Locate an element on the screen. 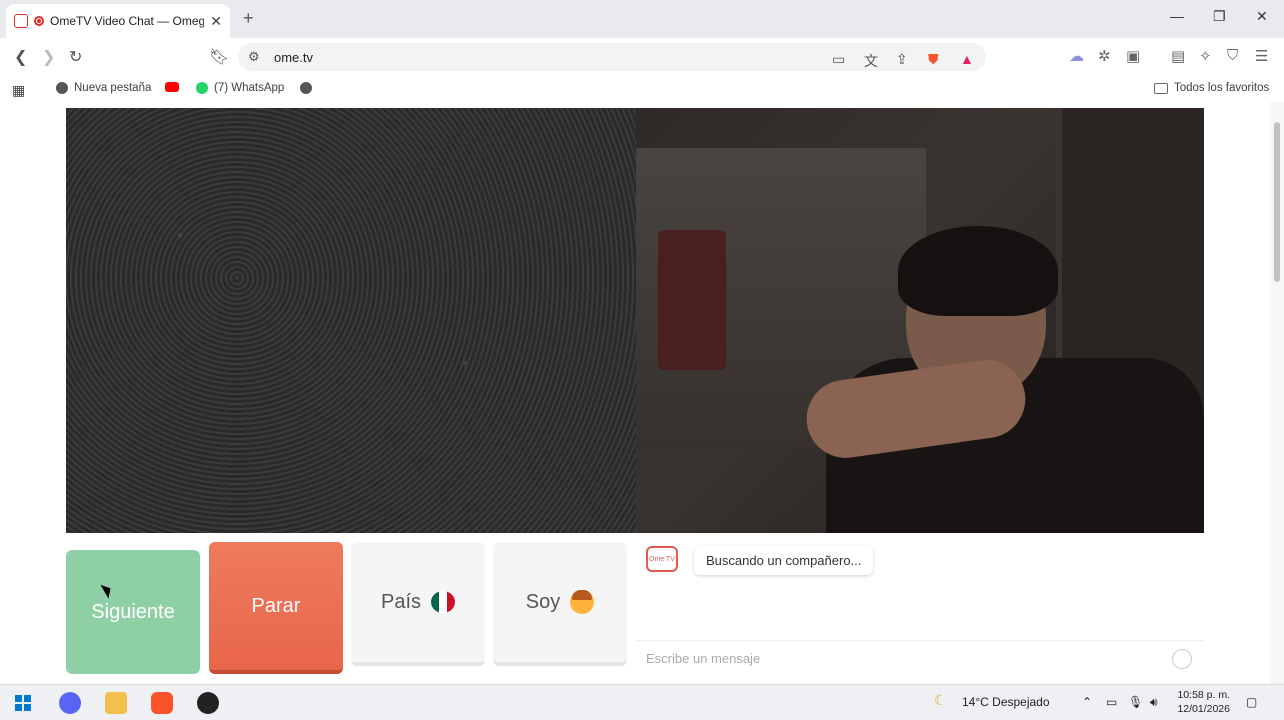 This screenshot has width=1284, height=720. youtube-icon is located at coordinates (172, 87).